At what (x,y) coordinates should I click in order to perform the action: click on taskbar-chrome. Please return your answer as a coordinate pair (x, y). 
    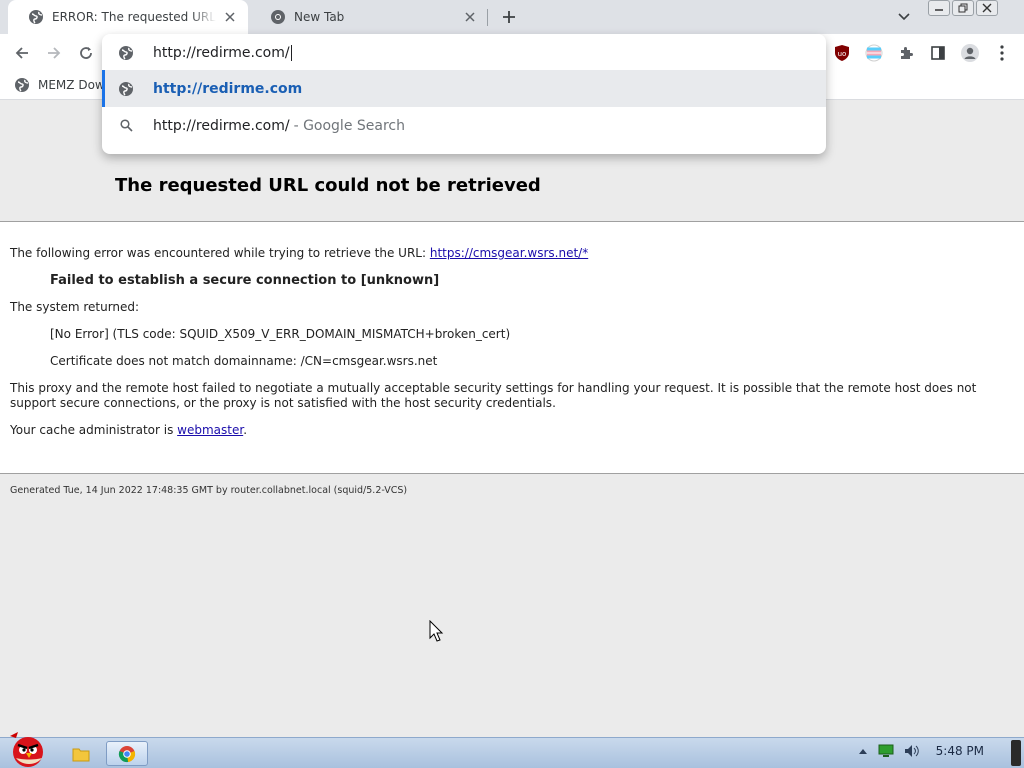
    Looking at the image, I should click on (127, 753).